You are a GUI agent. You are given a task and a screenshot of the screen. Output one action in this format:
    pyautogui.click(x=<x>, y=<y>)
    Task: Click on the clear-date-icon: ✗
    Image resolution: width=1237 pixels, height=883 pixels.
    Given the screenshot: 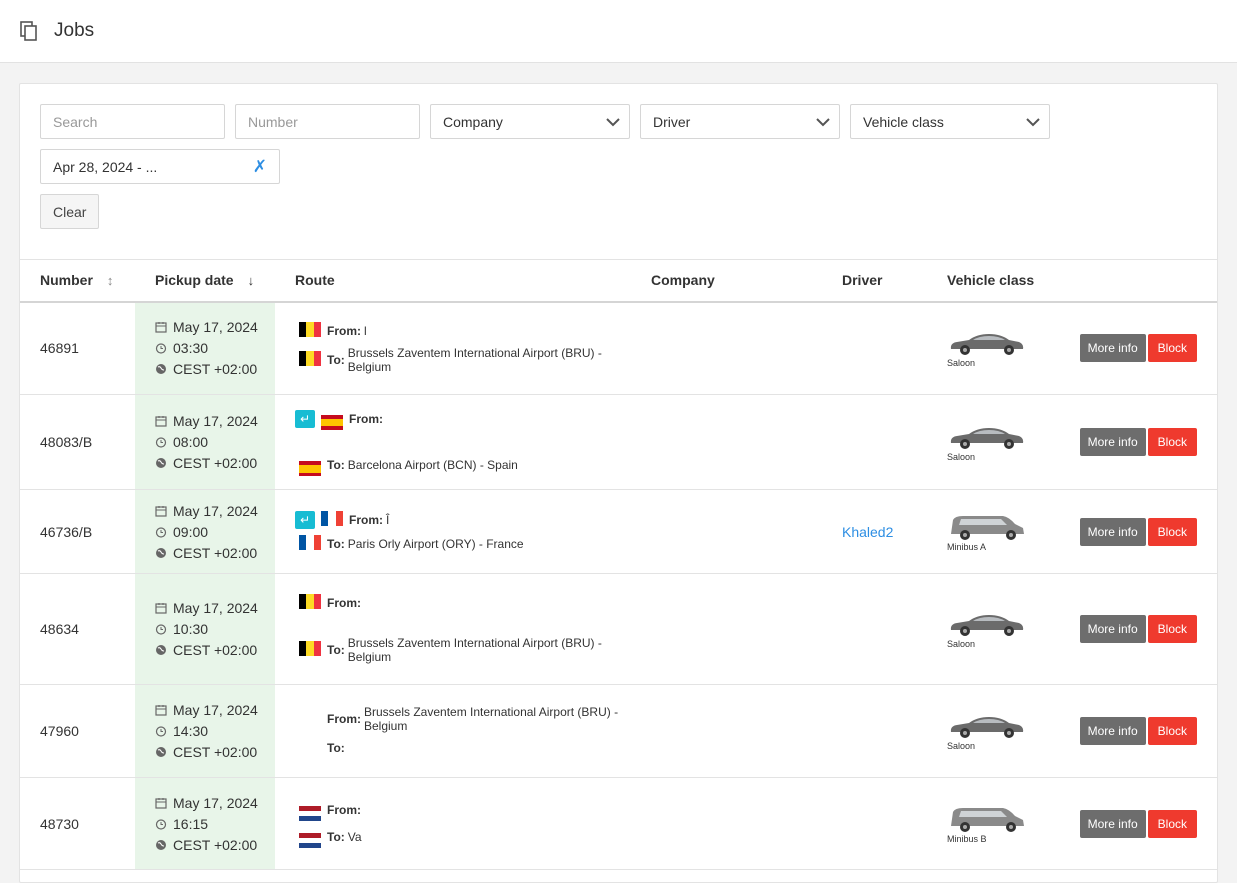 What is the action you would take?
    pyautogui.click(x=260, y=167)
    